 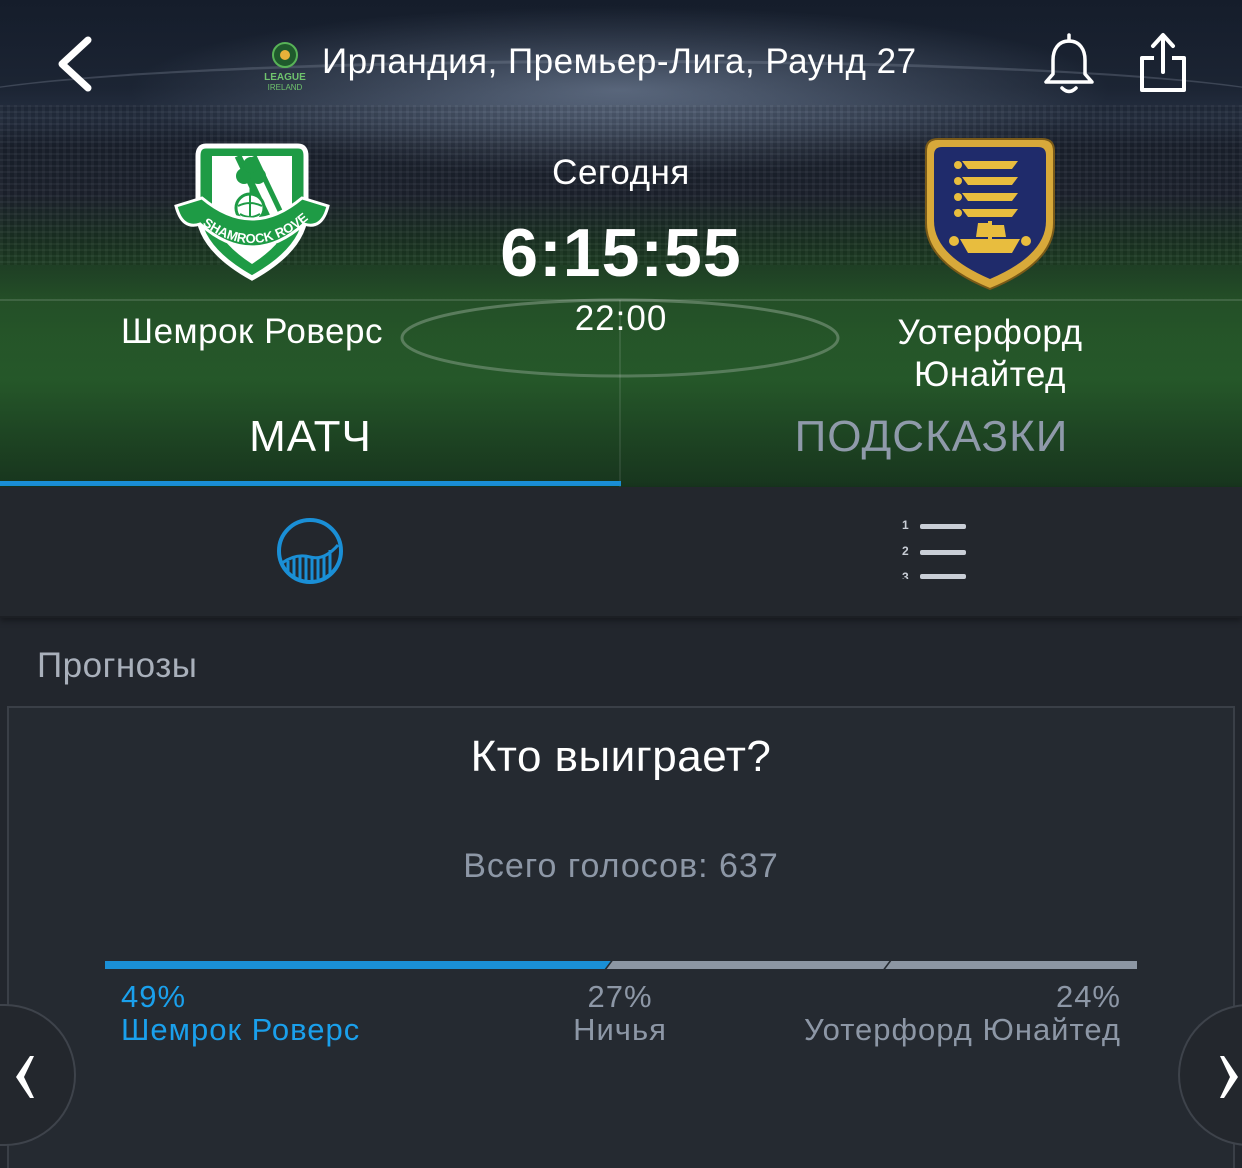 I want to click on vote-percent-home: 49%, so click(x=154, y=996).